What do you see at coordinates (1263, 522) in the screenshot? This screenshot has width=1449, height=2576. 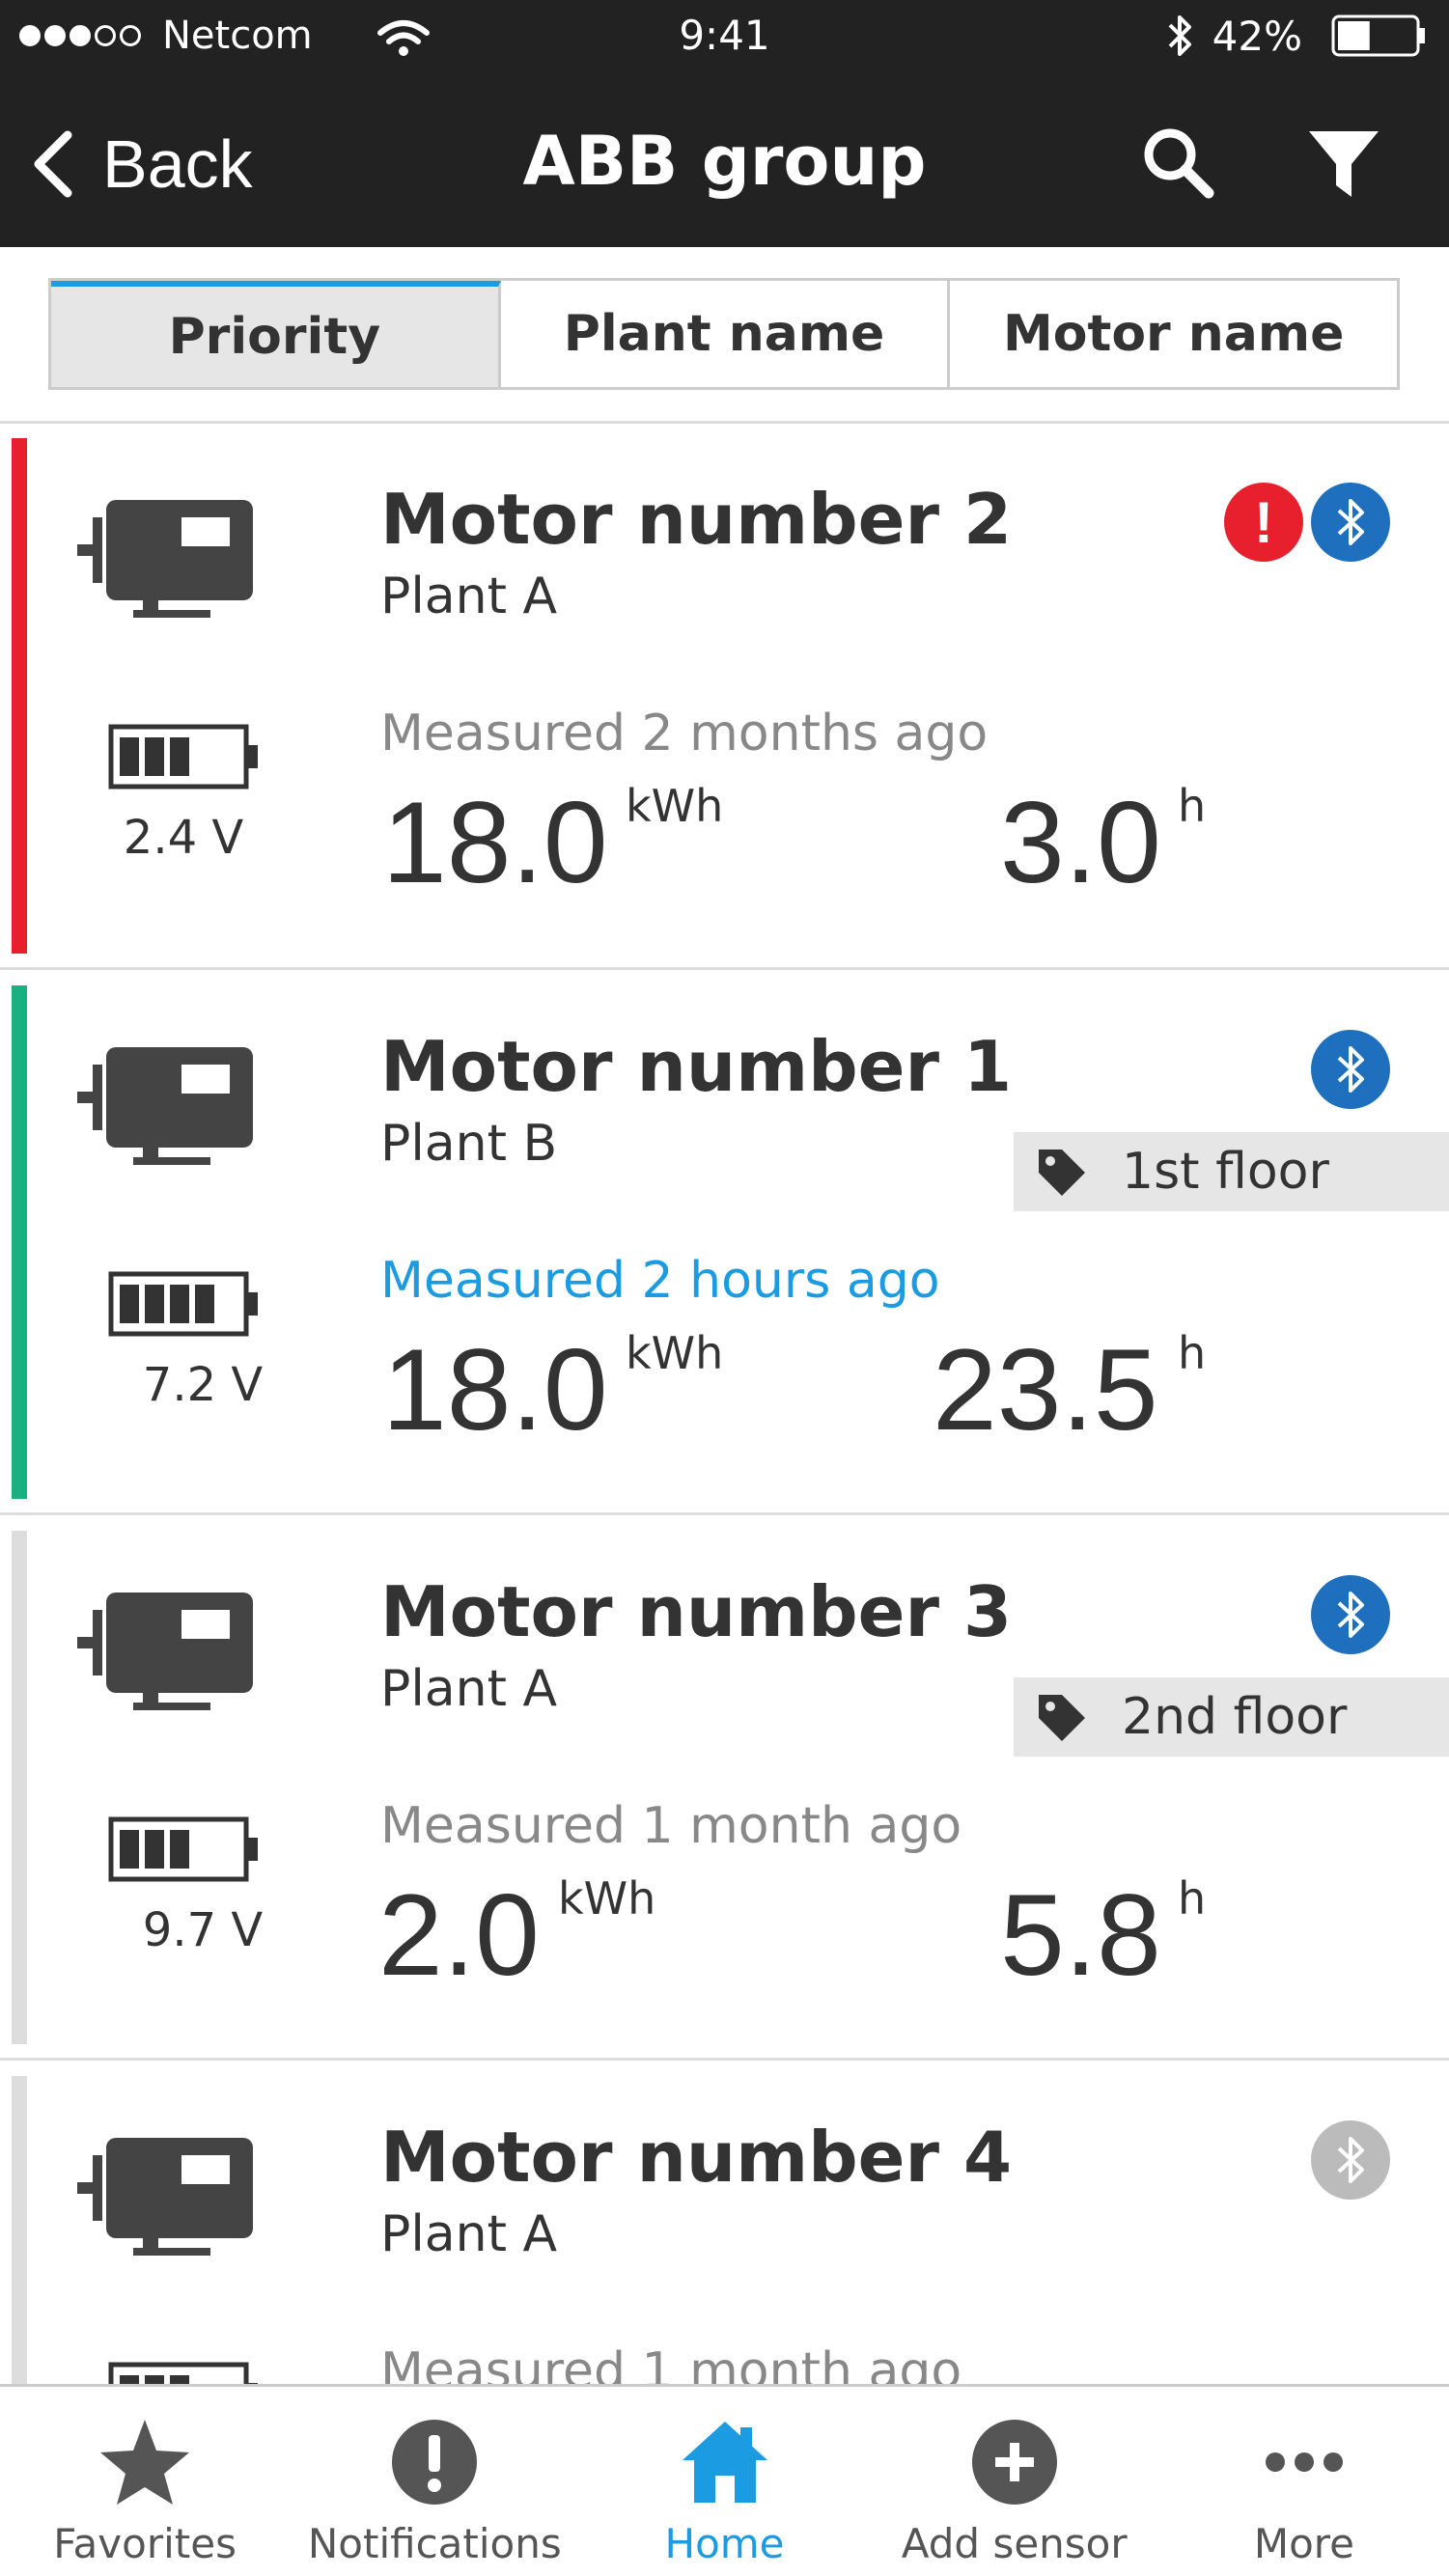 I see `alert-badge-icon: !` at bounding box center [1263, 522].